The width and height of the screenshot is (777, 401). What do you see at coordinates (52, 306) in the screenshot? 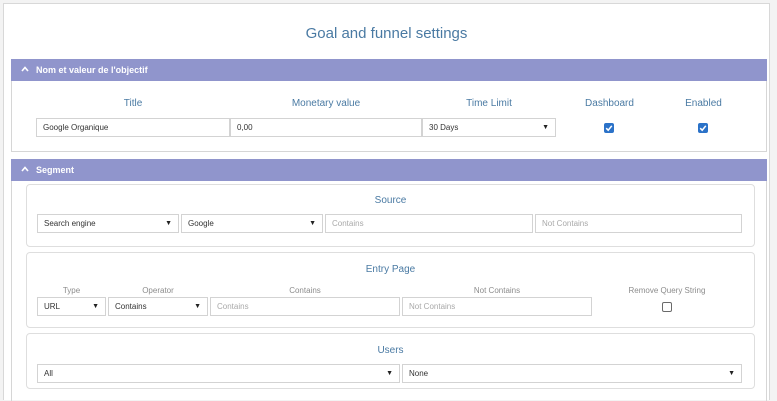
I see `entry-type-value: URL` at bounding box center [52, 306].